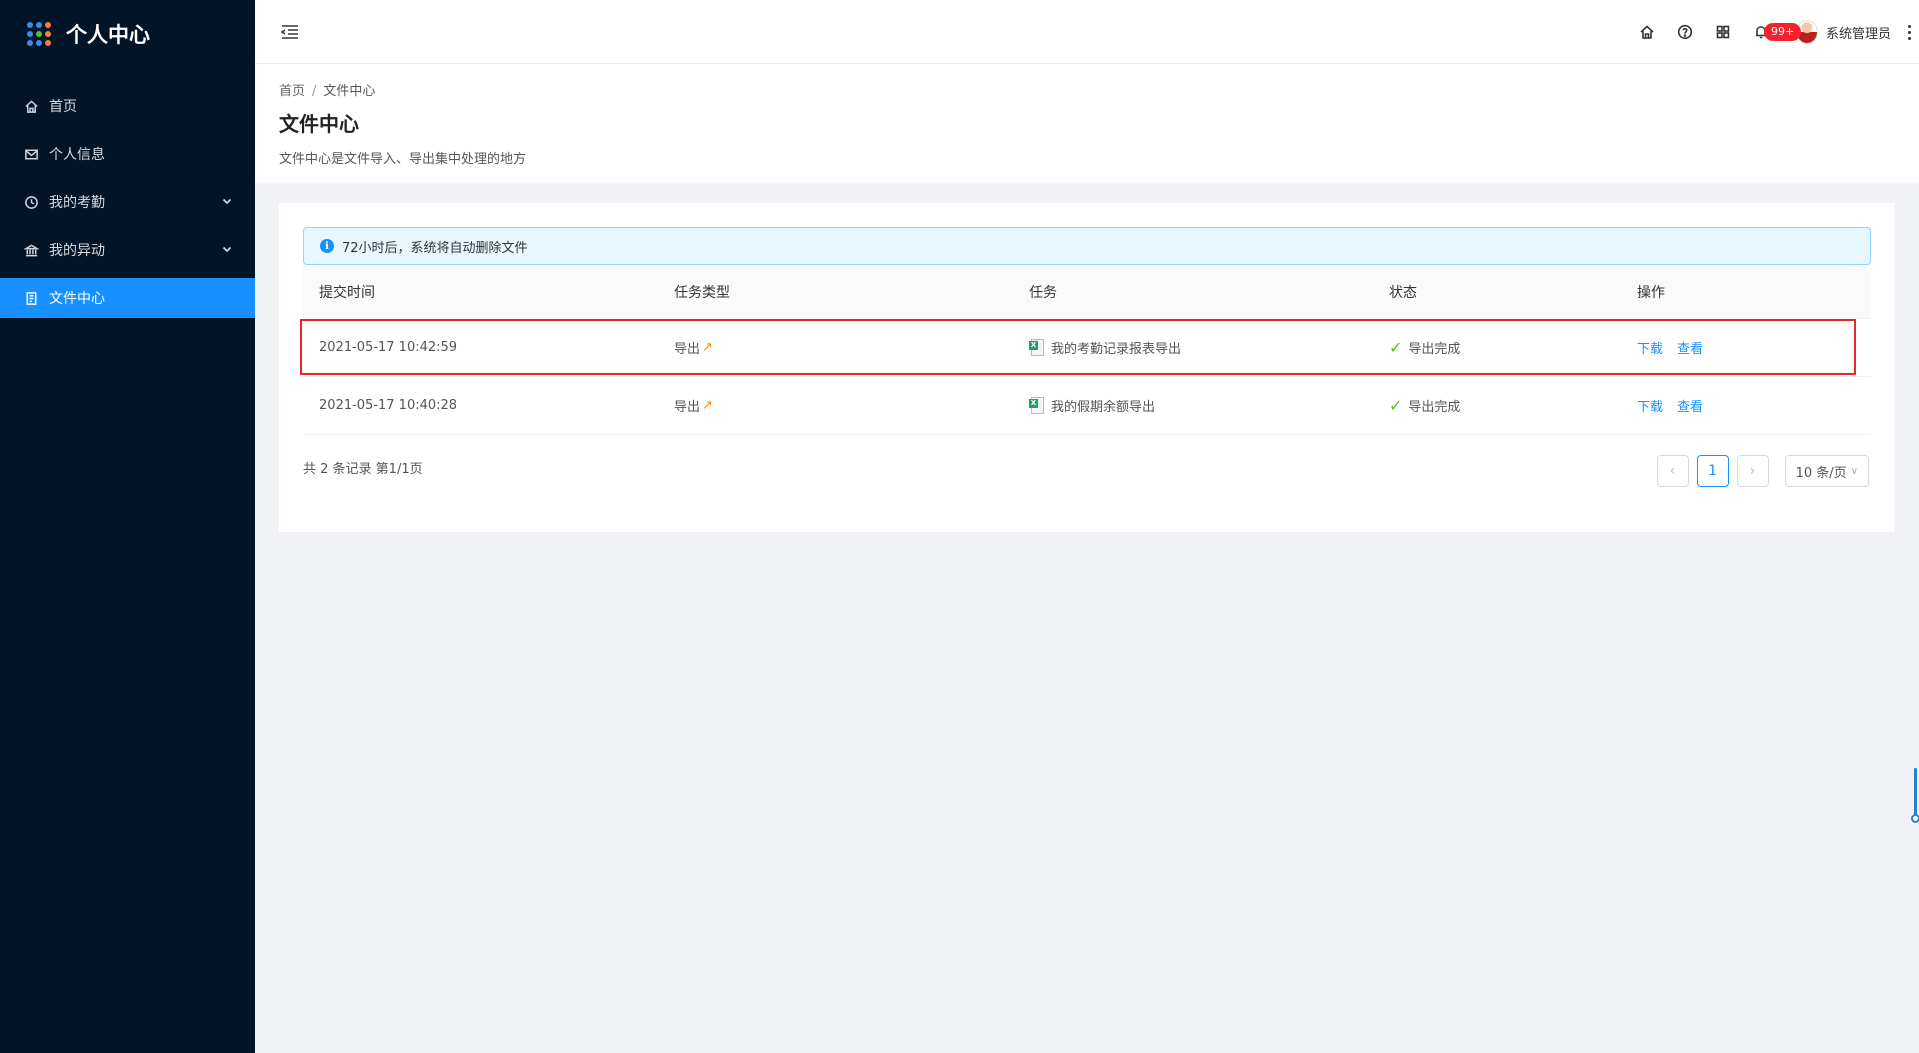  I want to click on sidebar-item-attendance: 我的考勤, so click(127, 202).